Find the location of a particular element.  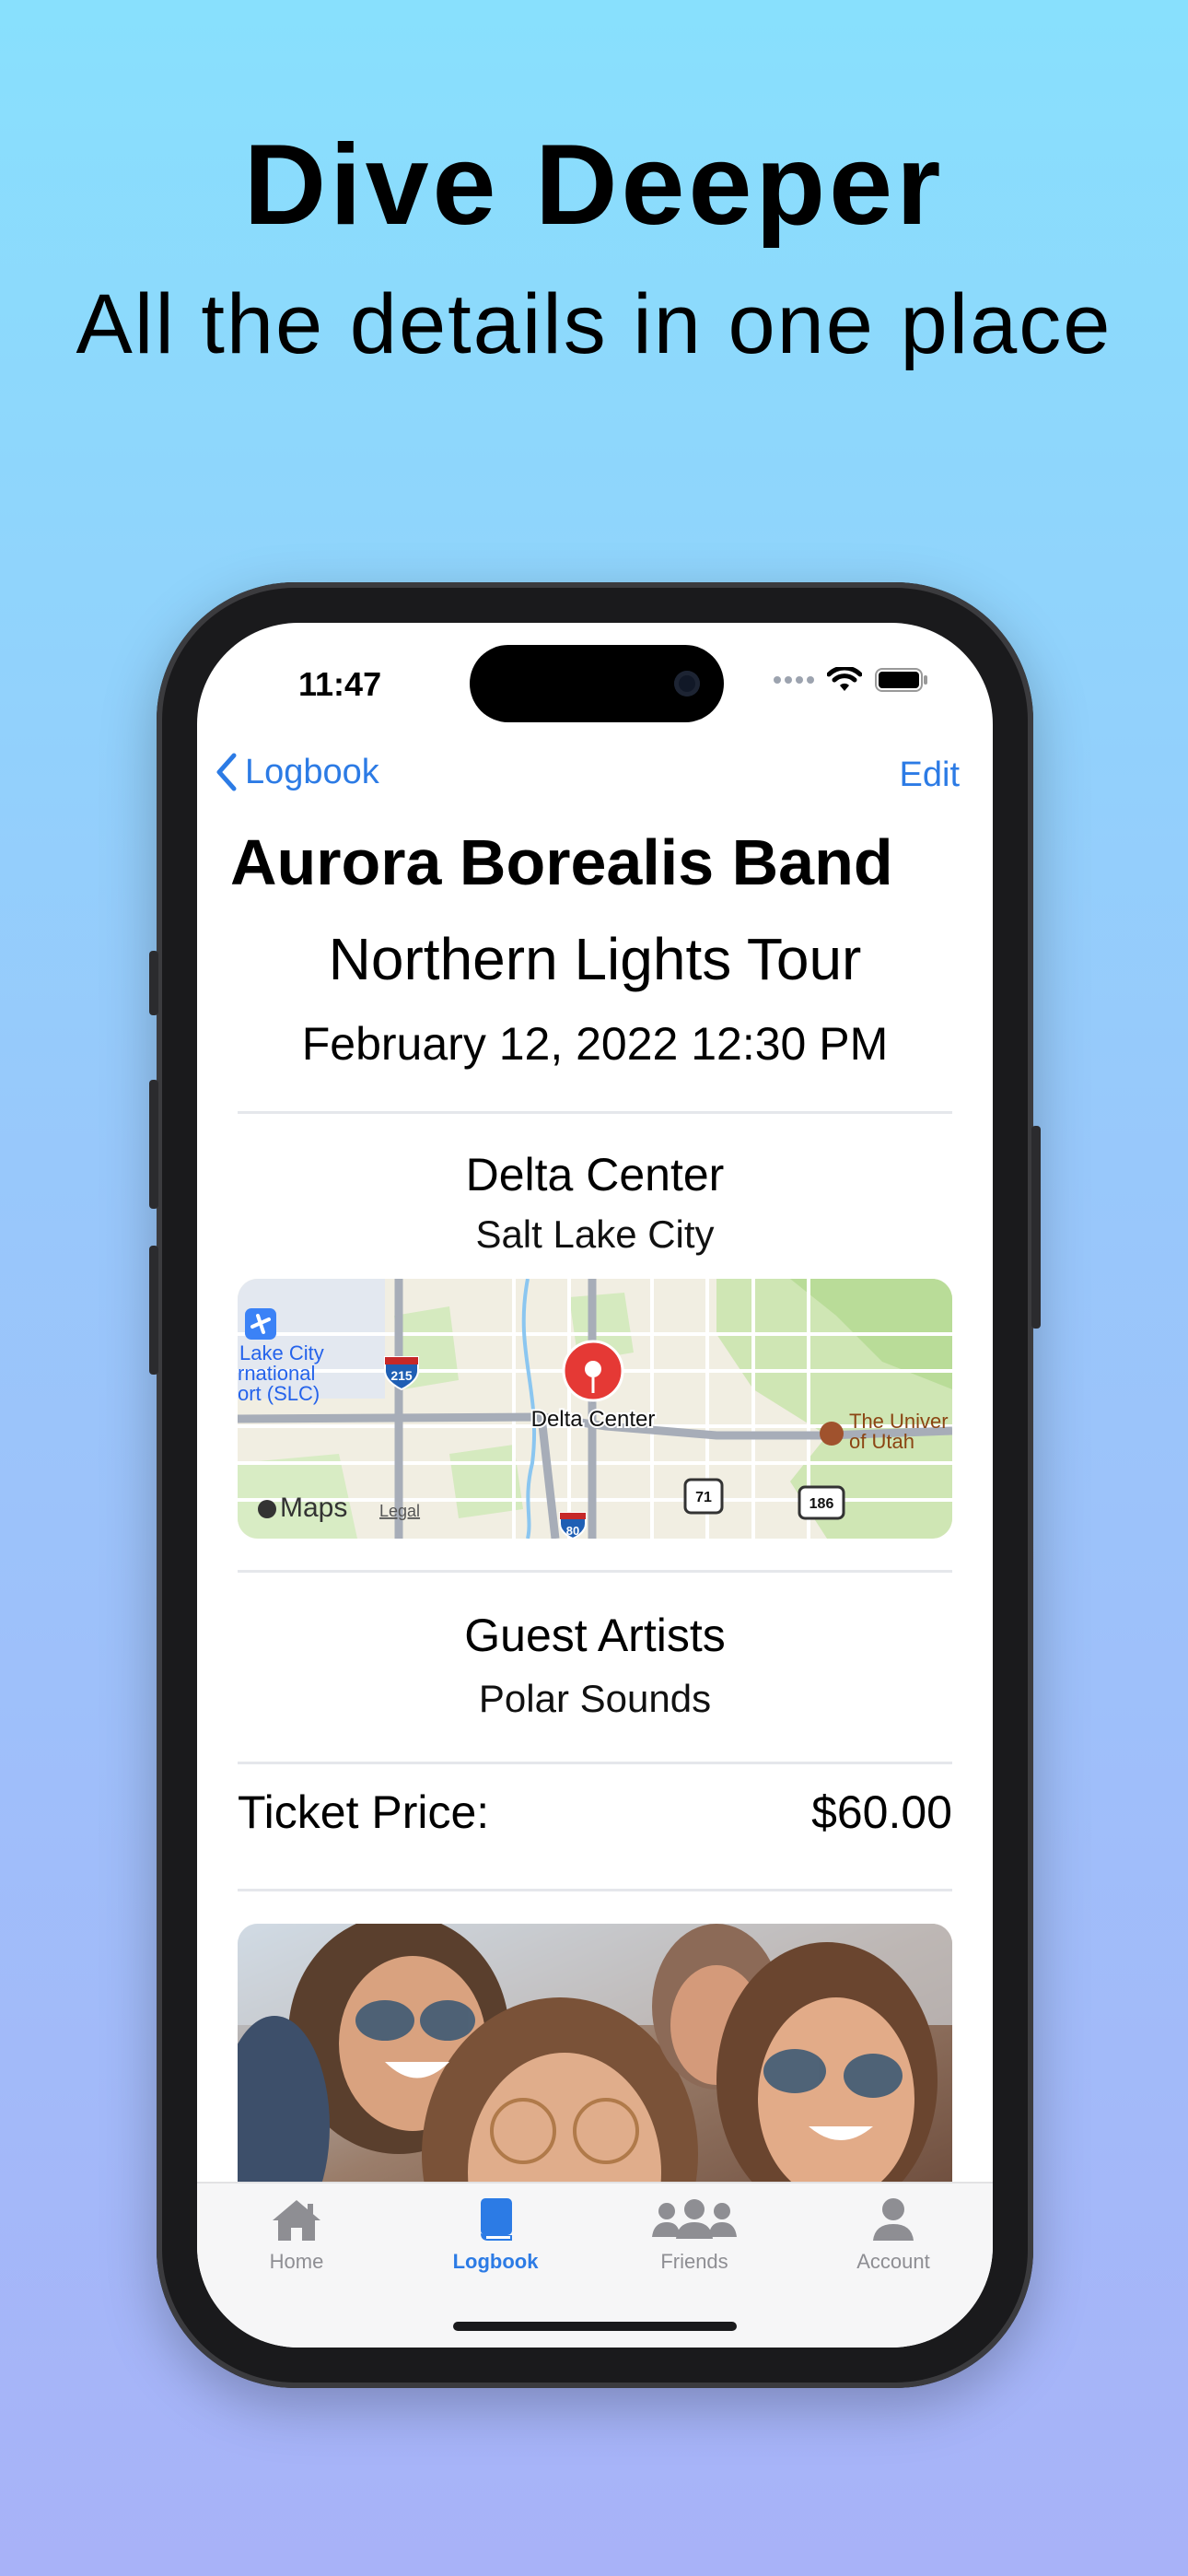

person-icon is located at coordinates (893, 2219).